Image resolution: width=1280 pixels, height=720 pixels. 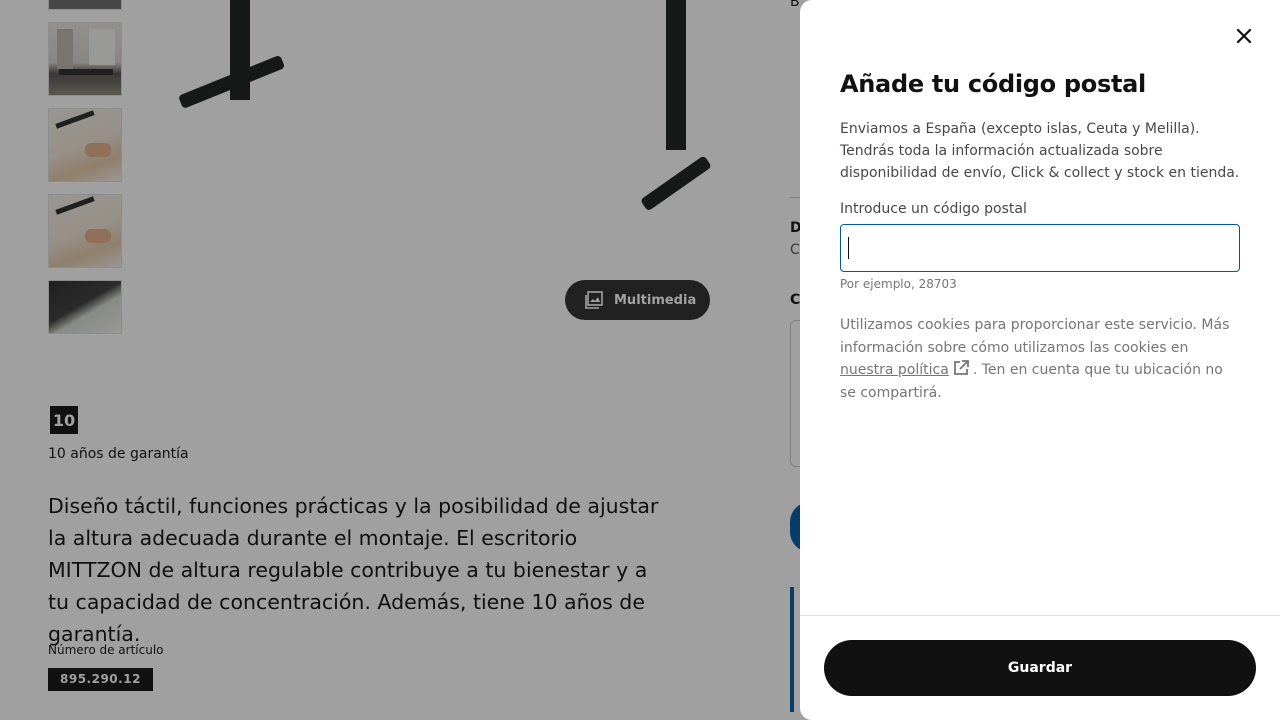 What do you see at coordinates (848, 248) in the screenshot?
I see `text-caret` at bounding box center [848, 248].